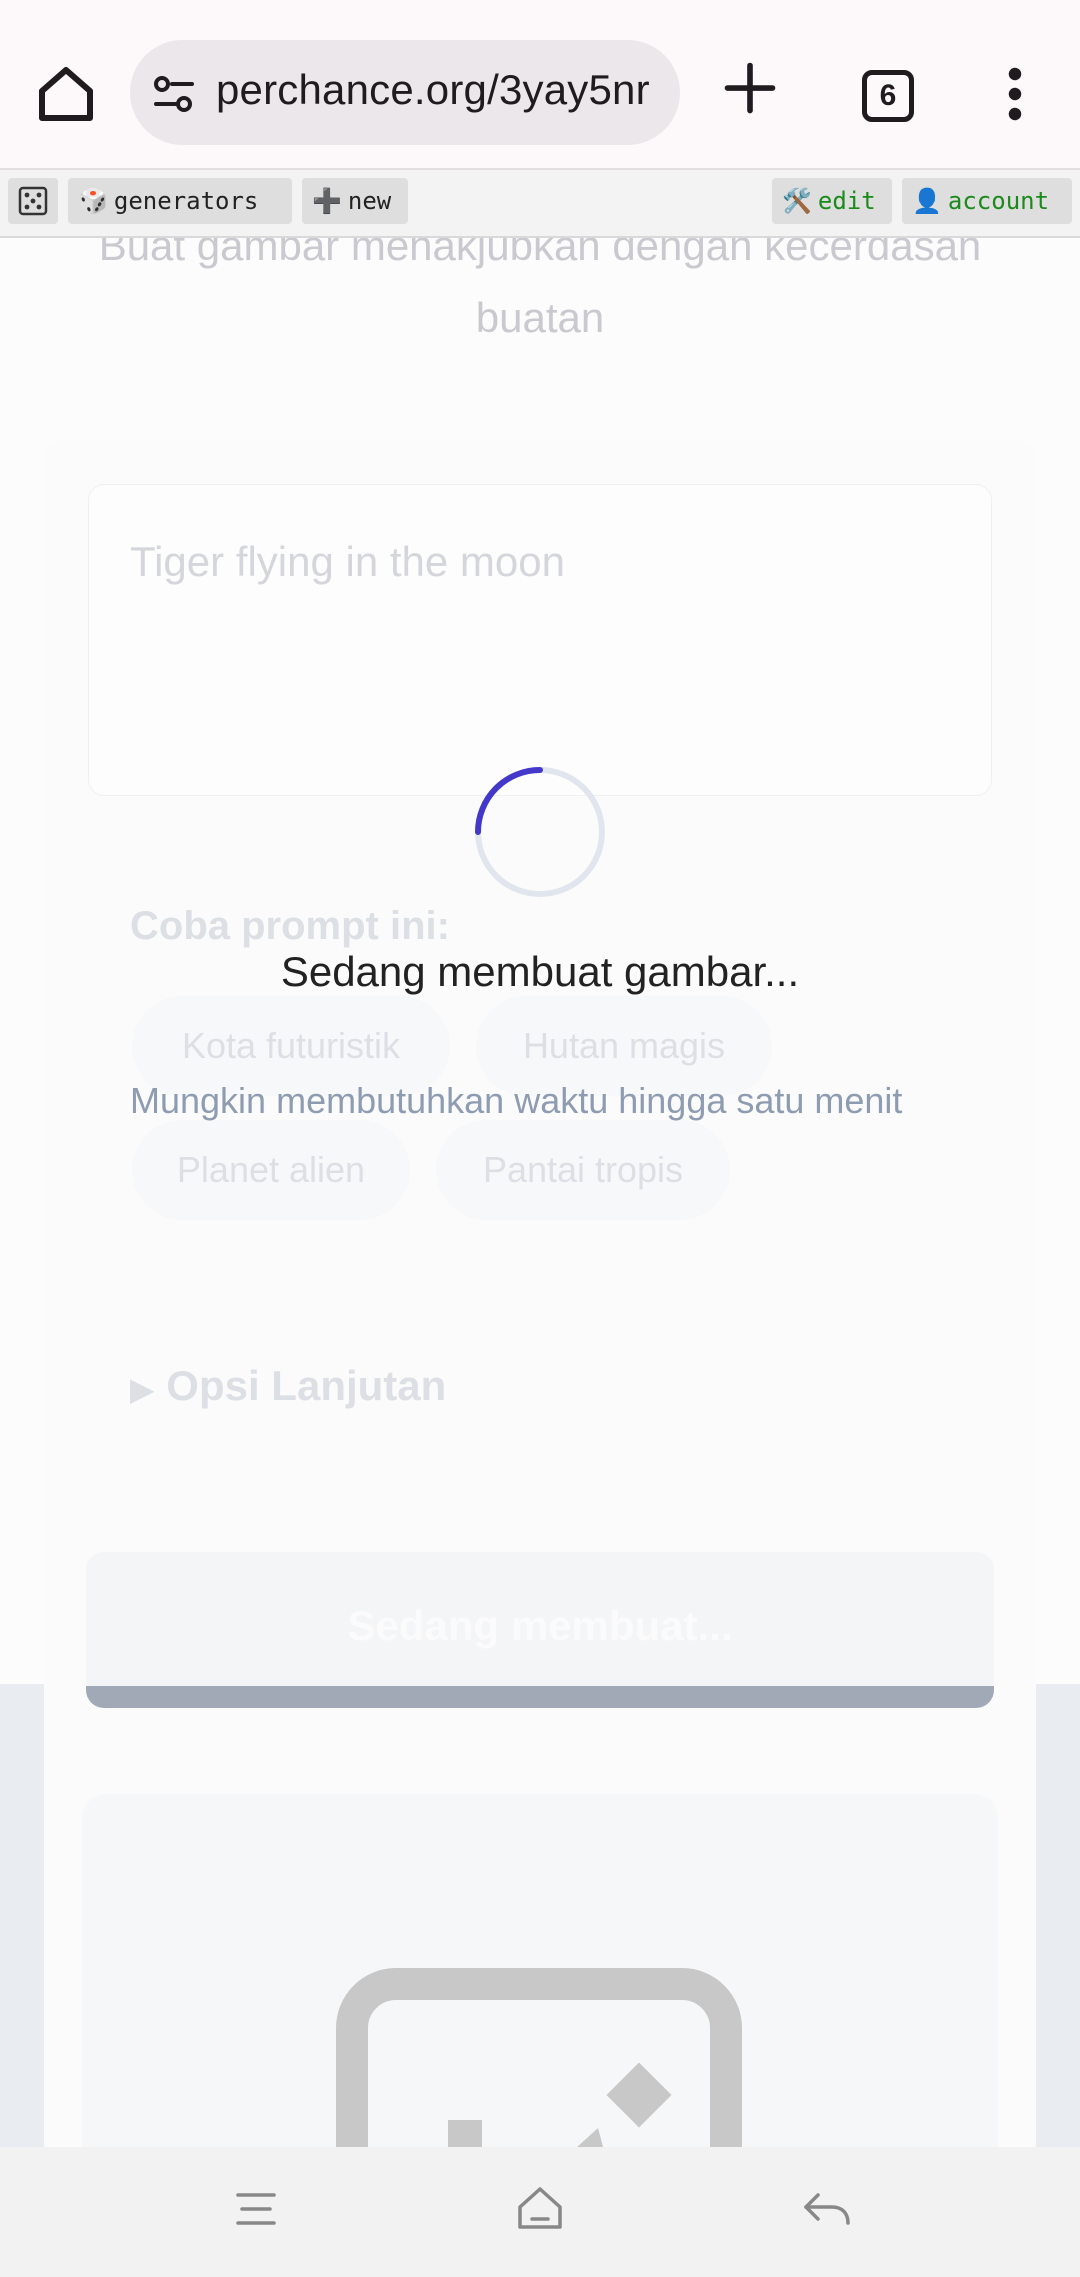  Describe the element at coordinates (174, 94) in the screenshot. I see `site-settings-icon` at that location.